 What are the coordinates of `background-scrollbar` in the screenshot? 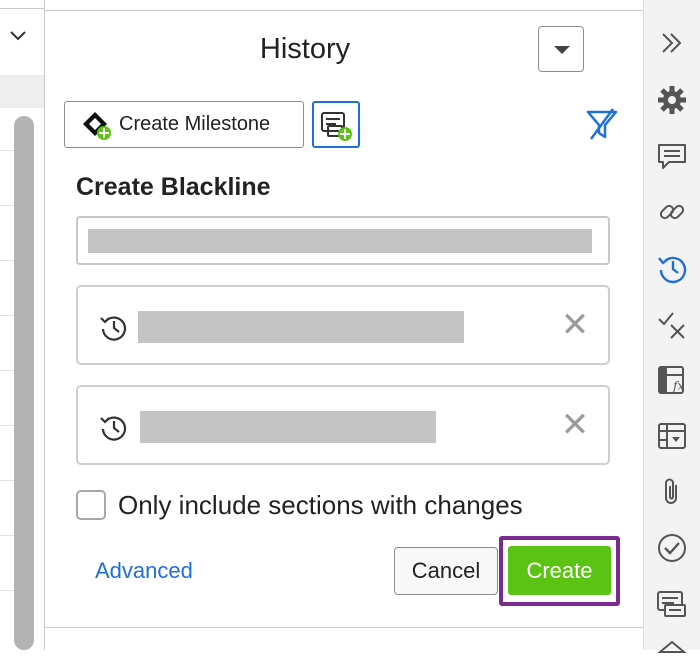 It's located at (24, 383).